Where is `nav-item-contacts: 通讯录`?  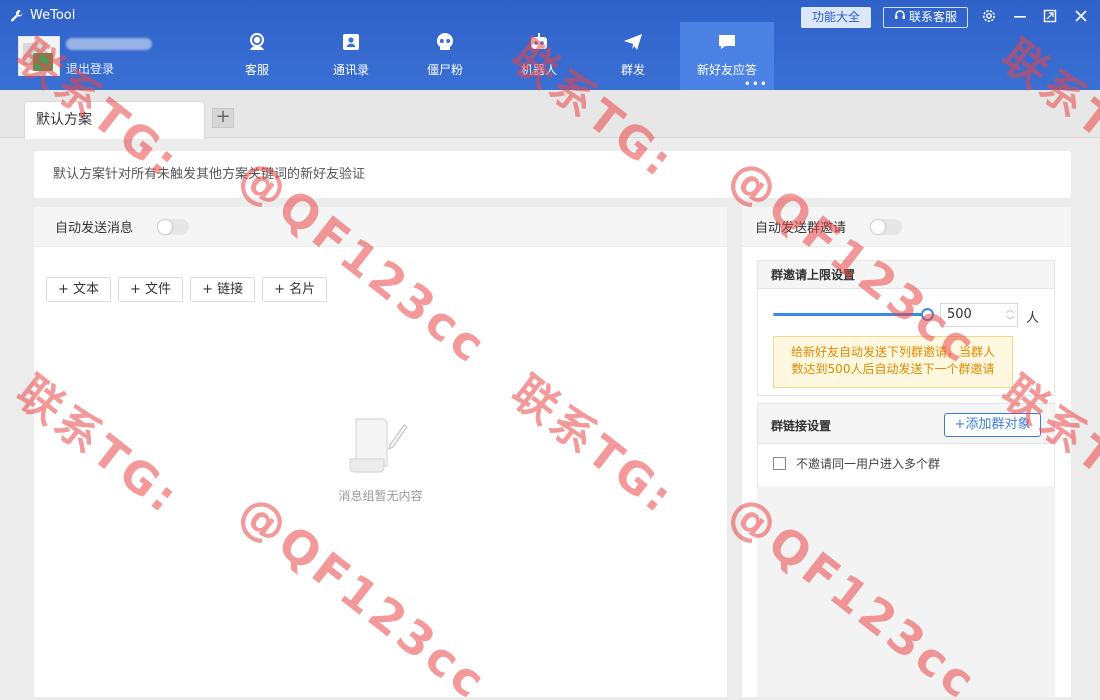 nav-item-contacts: 通讯录 is located at coordinates (351, 56).